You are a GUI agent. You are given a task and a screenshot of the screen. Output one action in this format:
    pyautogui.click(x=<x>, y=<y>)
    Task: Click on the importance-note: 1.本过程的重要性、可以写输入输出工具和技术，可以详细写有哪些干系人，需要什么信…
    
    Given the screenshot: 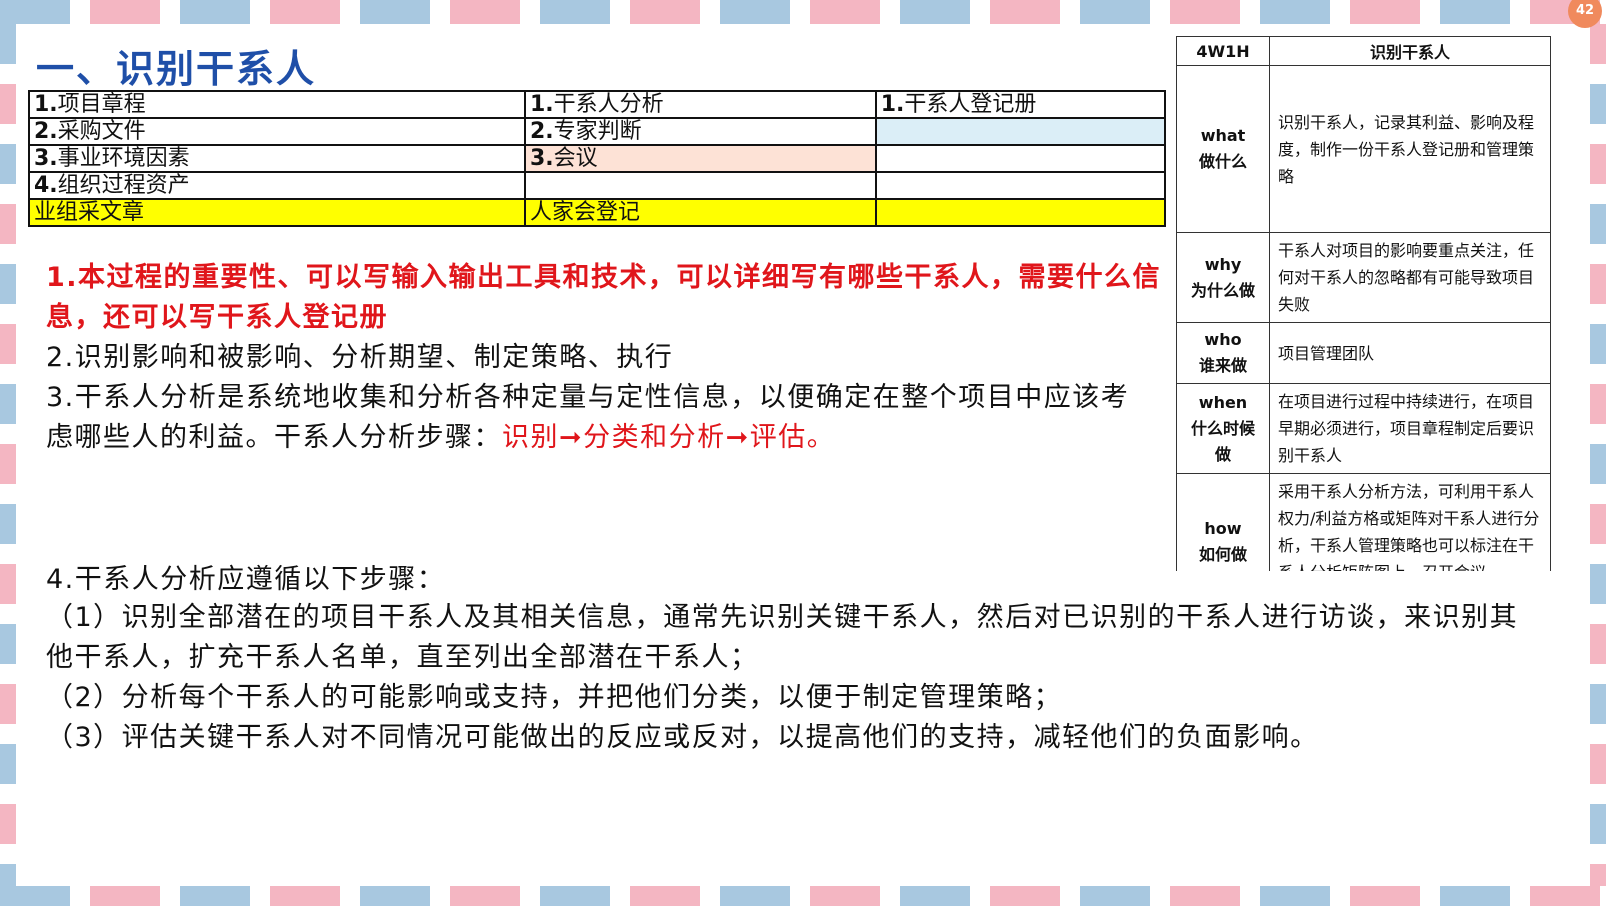 What is the action you would take?
    pyautogui.click(x=604, y=297)
    